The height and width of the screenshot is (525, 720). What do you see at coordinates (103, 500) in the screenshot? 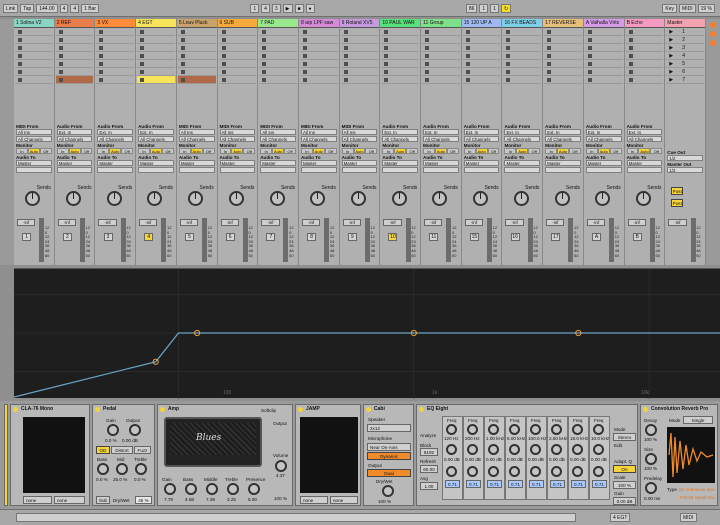
I see `pedal-sub-button: Sub` at bounding box center [103, 500].